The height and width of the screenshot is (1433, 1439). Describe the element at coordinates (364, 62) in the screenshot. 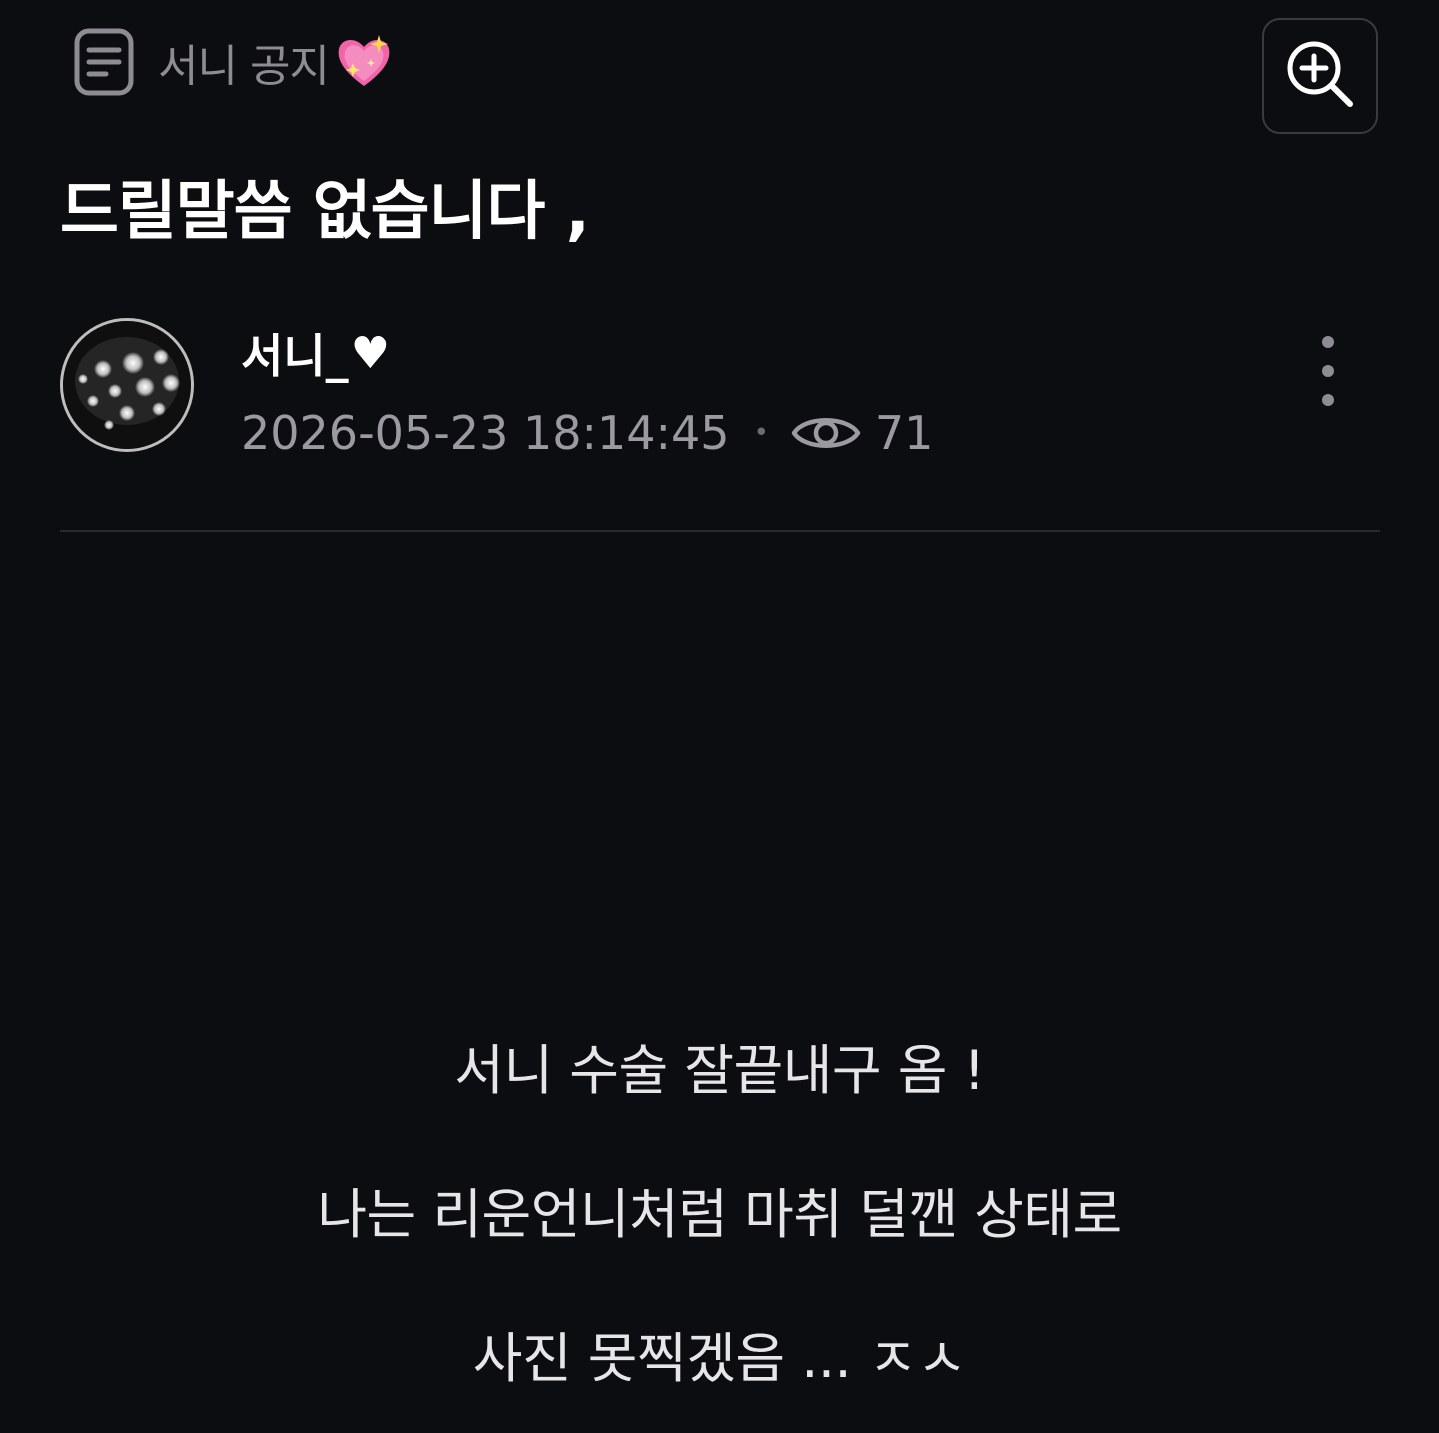

I see `sparkling-heart-icon` at that location.